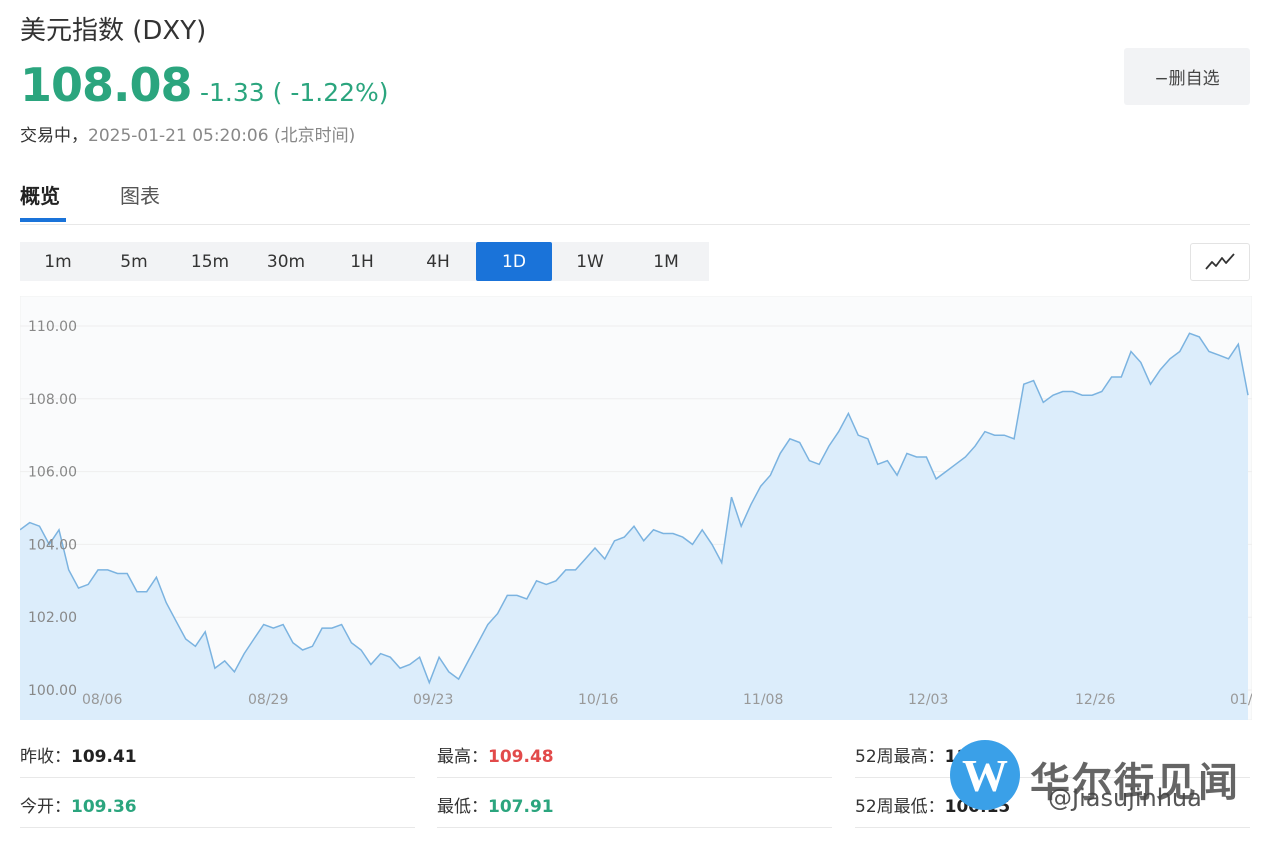 This screenshot has height=841, width=1280. What do you see at coordinates (52, 545) in the screenshot?
I see `y-tick-label: 104.00` at bounding box center [52, 545].